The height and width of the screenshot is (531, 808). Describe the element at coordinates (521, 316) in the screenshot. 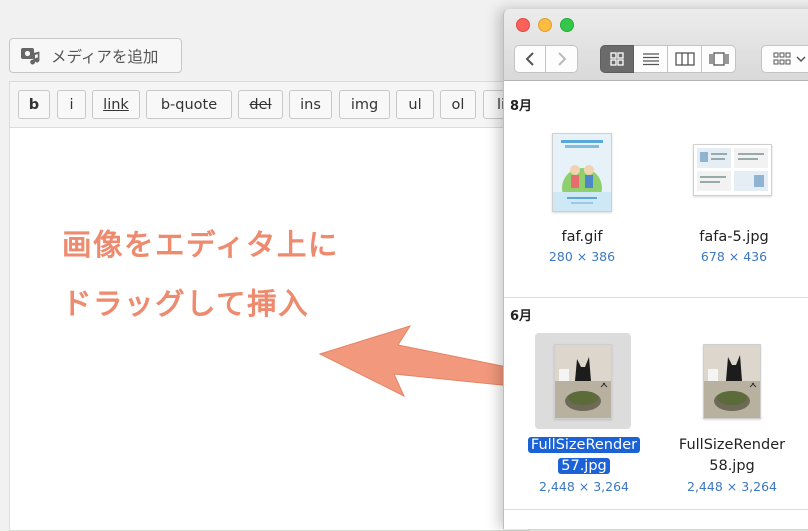

I see `section-label-june: 6月` at that location.